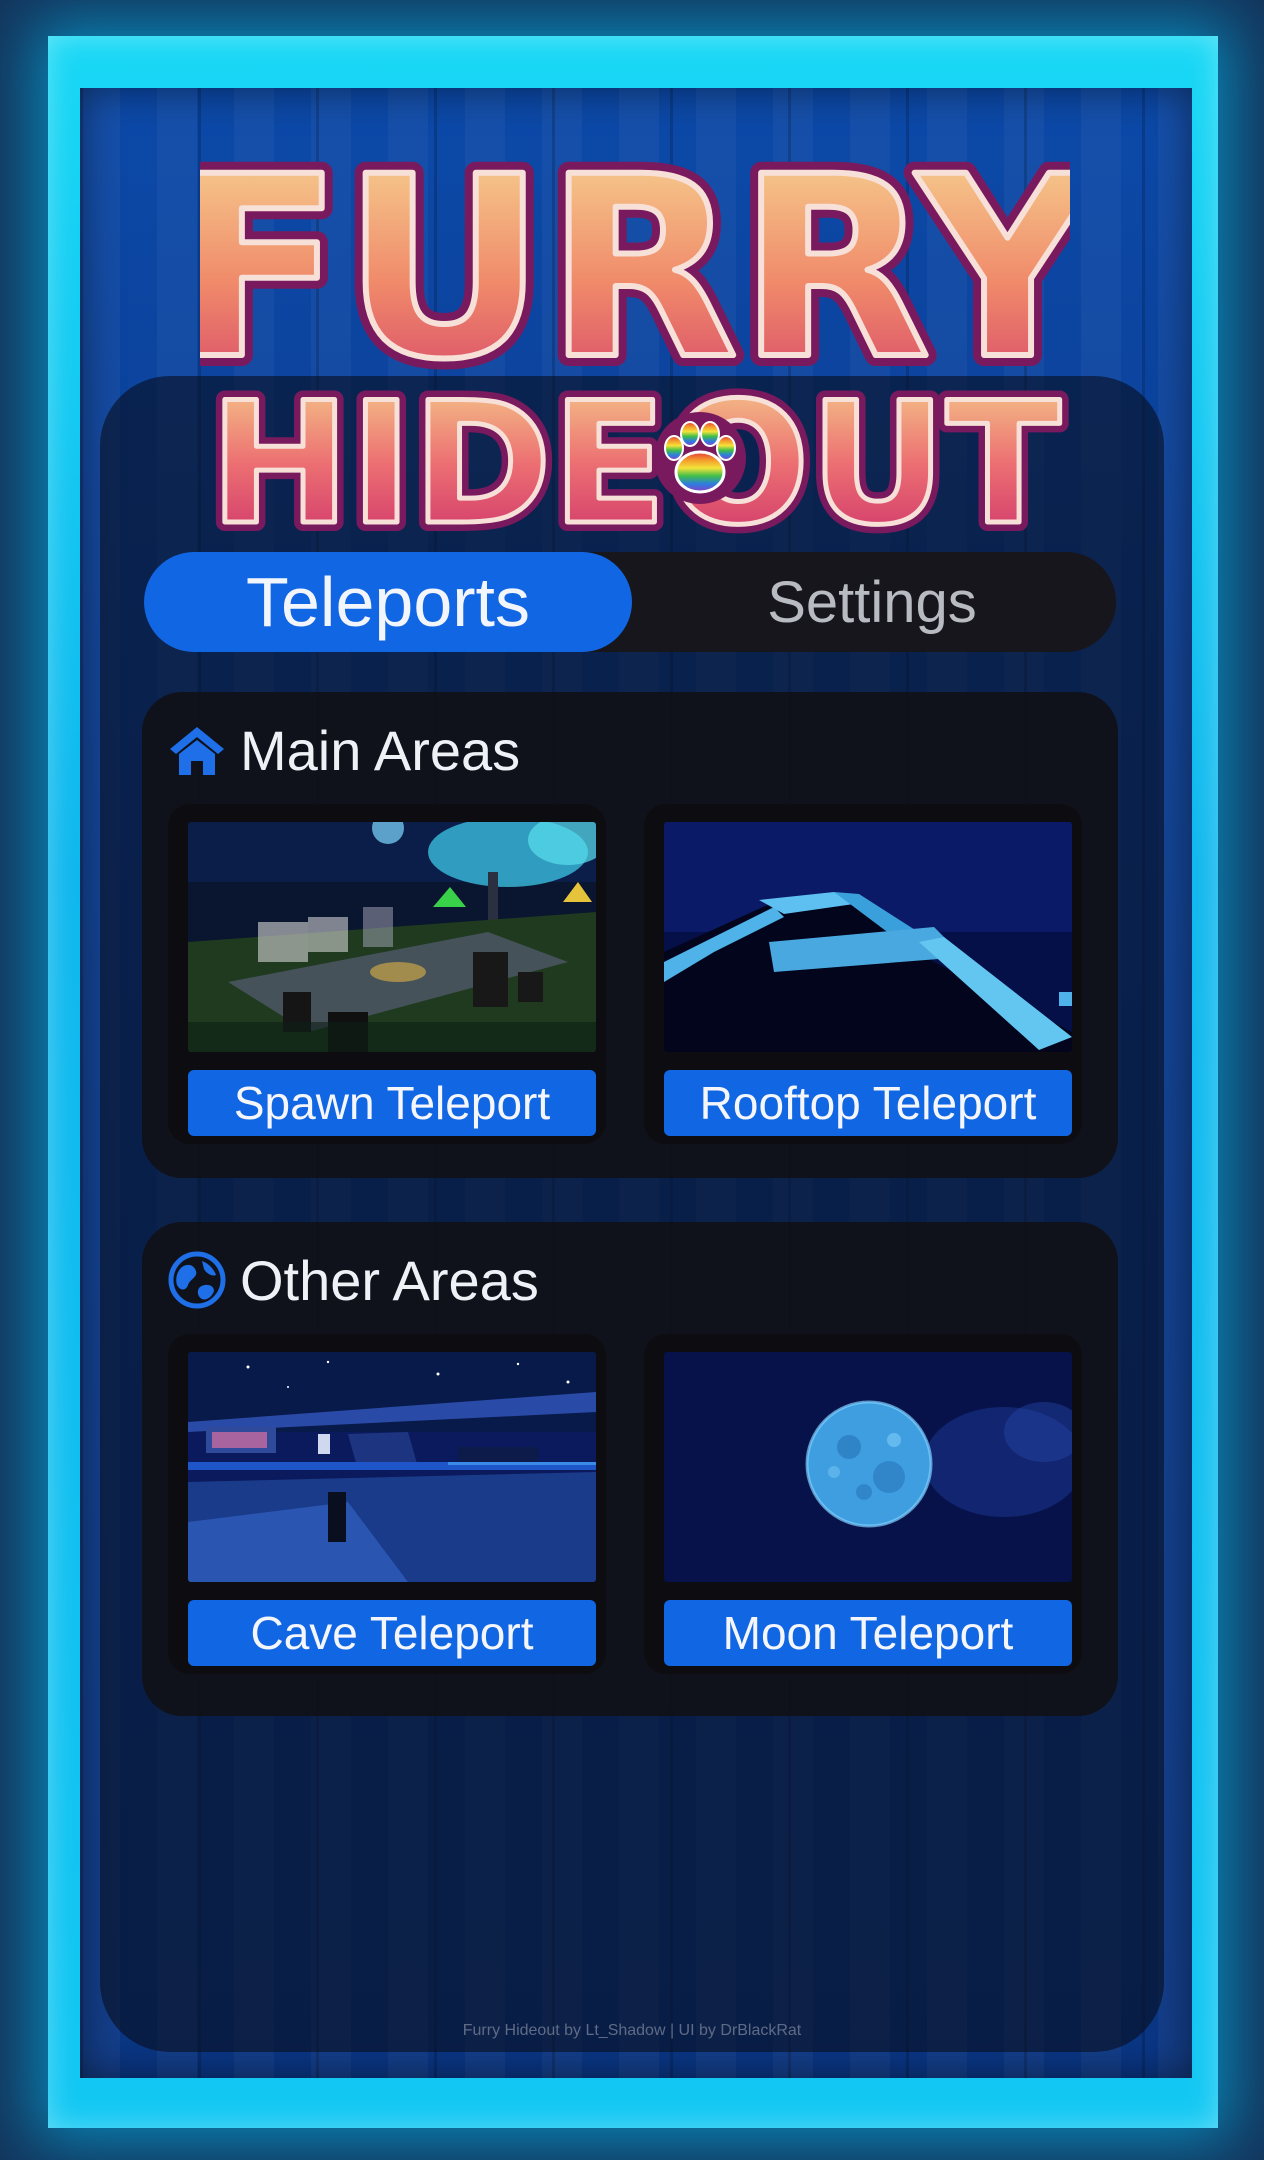 The width and height of the screenshot is (1264, 2160). What do you see at coordinates (634, 458) in the screenshot?
I see `logo-line2-outline: HIDEOUT` at bounding box center [634, 458].